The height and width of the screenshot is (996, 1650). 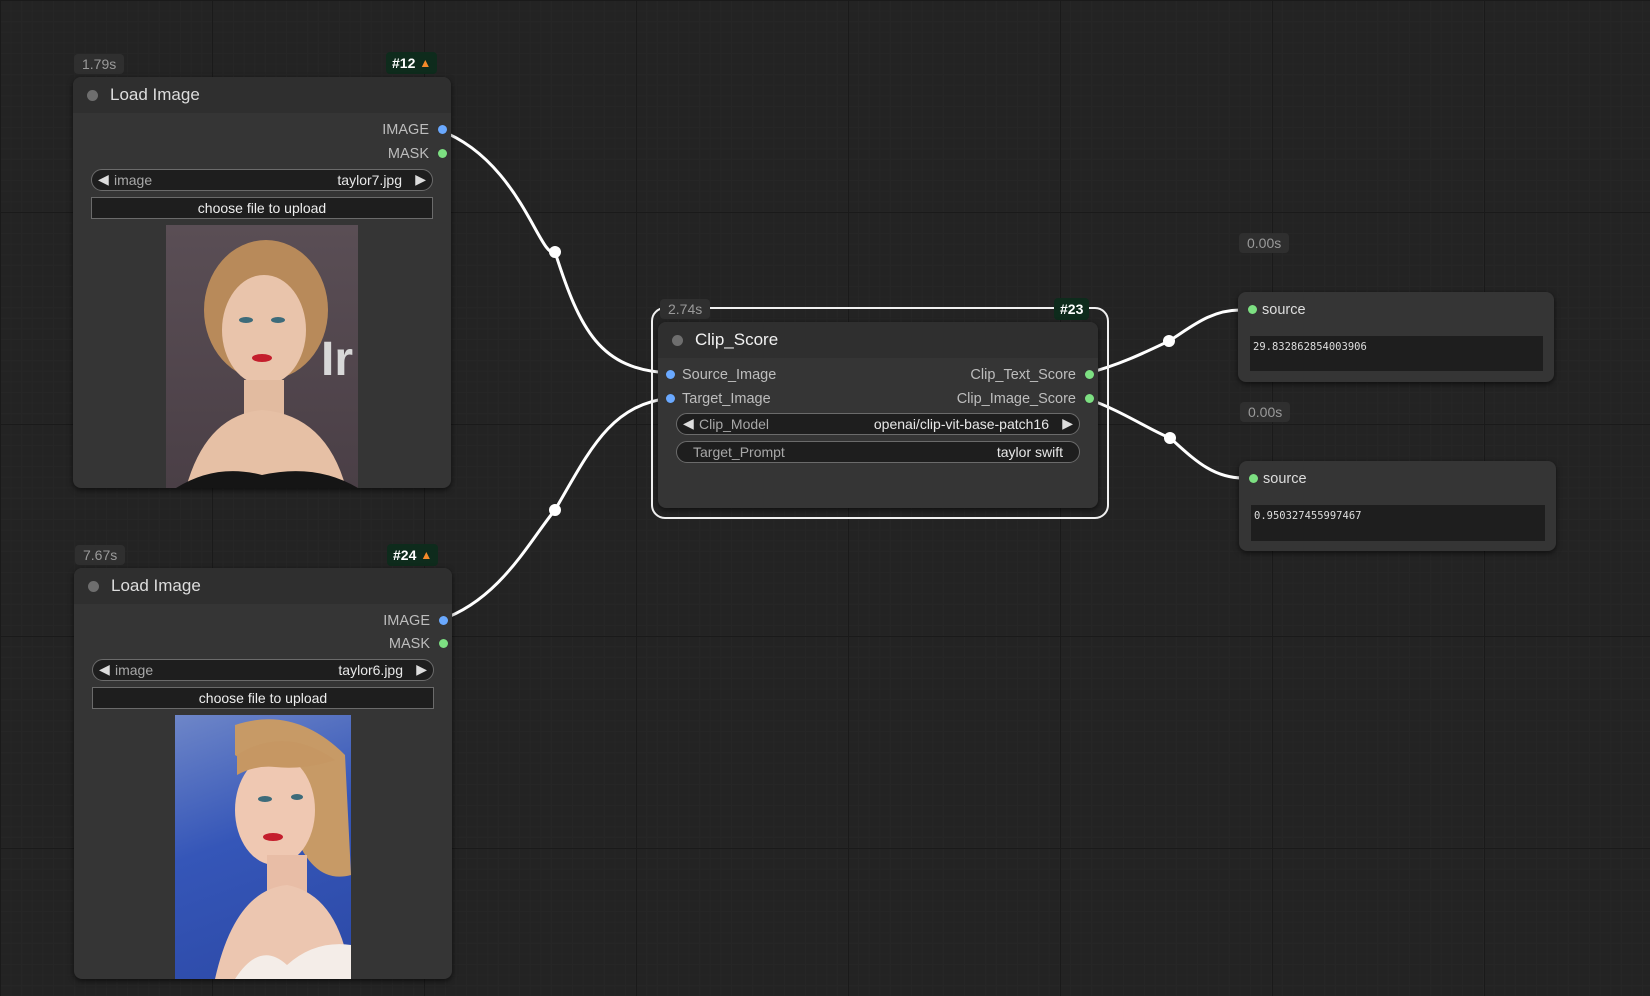 I want to click on node-id-badge: #23, so click(x=1072, y=309).